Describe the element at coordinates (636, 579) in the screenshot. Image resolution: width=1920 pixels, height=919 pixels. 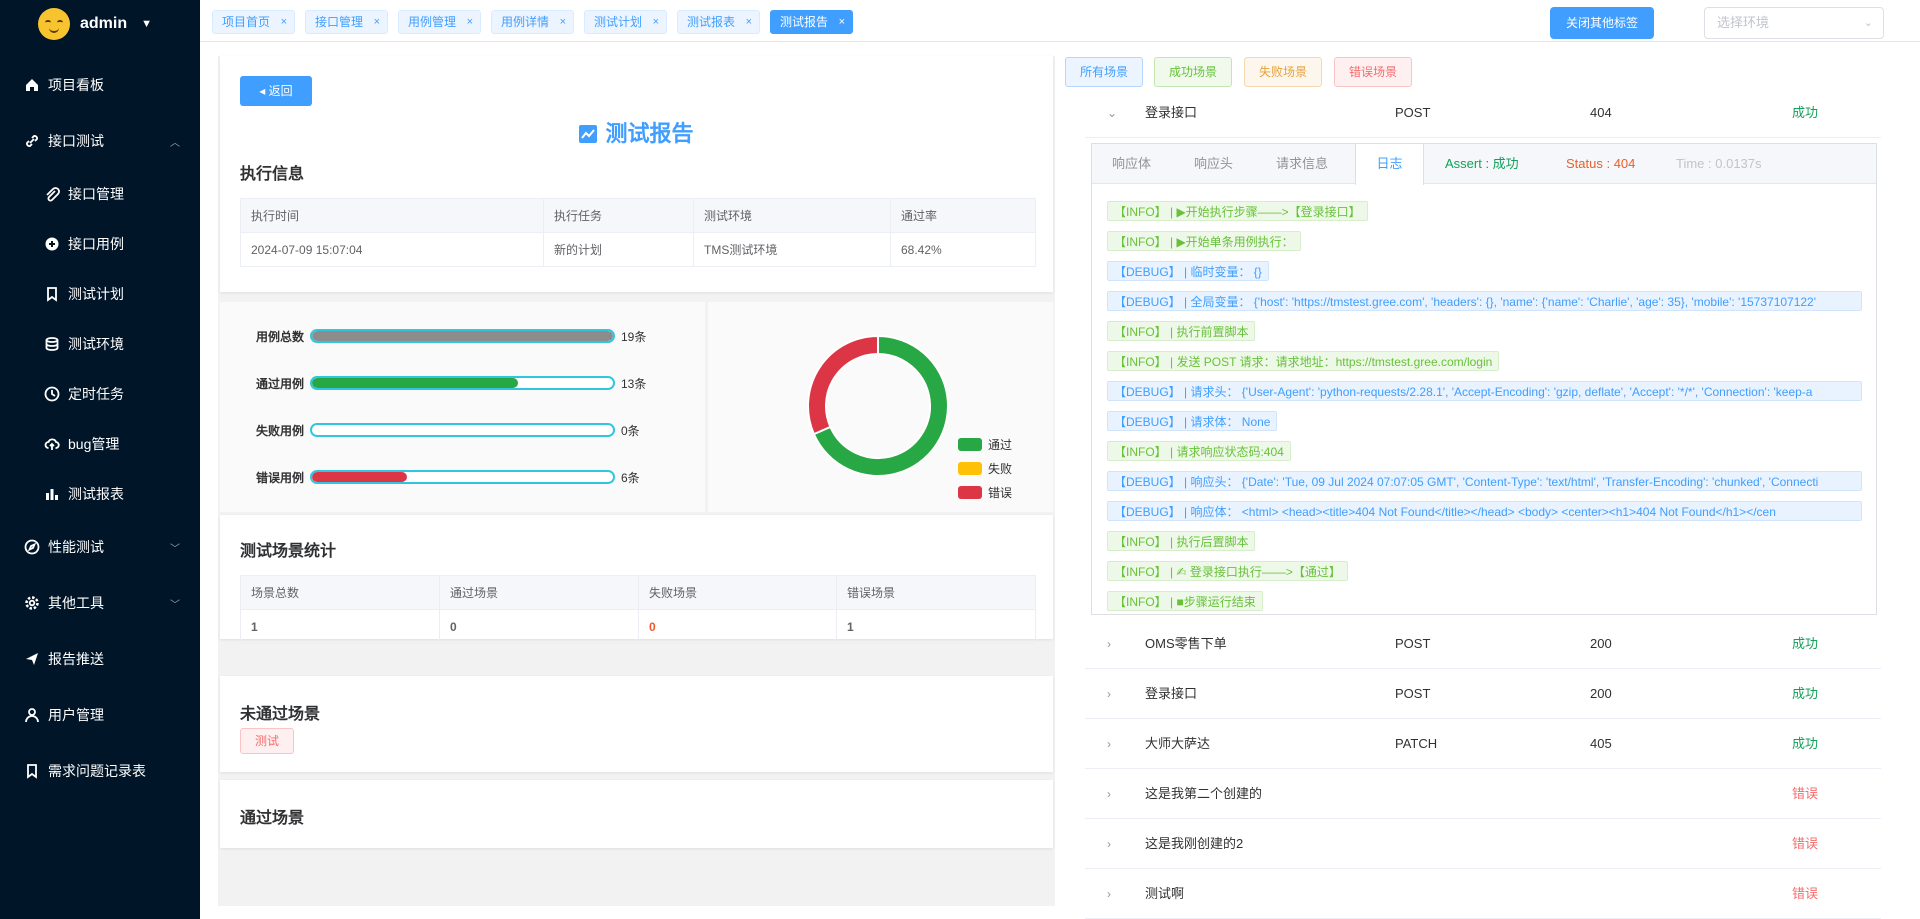
I see `scene-stats-card: 测试场景统计 场景总数 通过场景 失败场景 错误场景 1 0 0 1` at that location.